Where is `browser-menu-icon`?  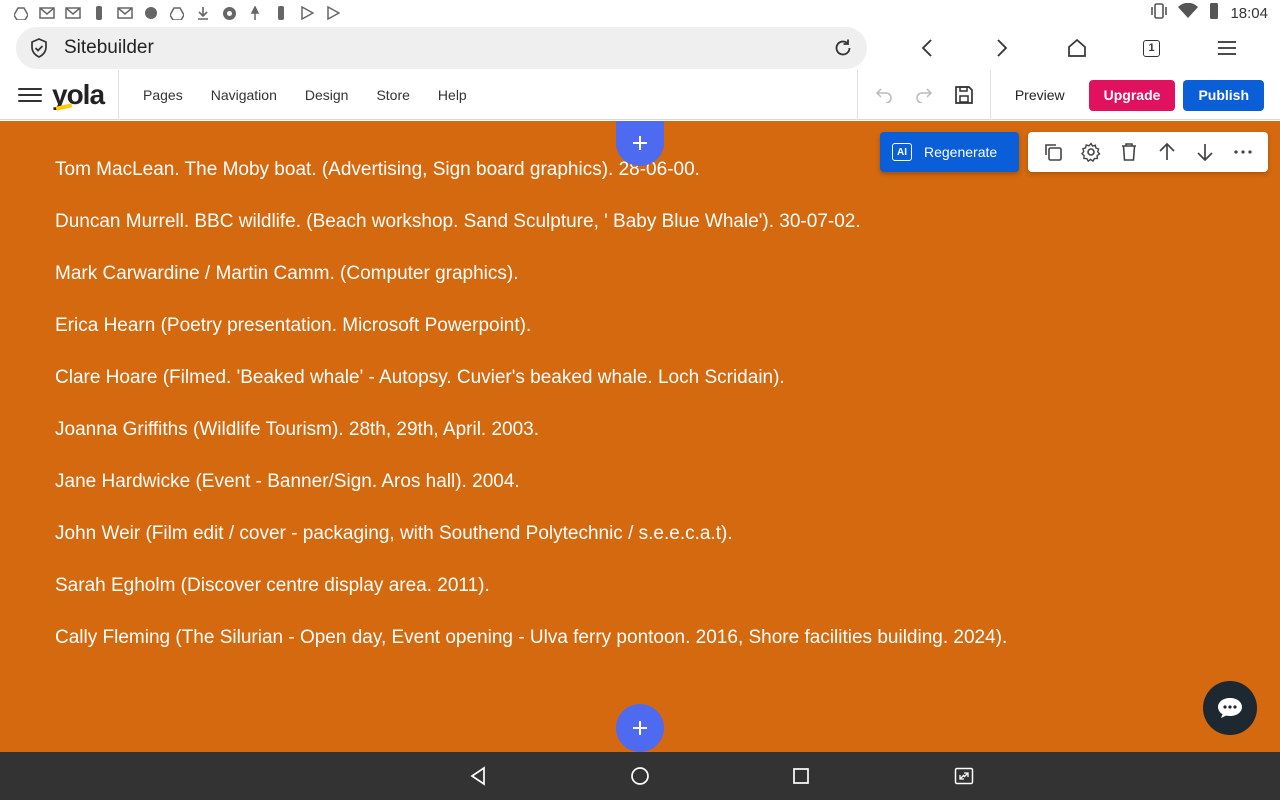 browser-menu-icon is located at coordinates (1226, 48).